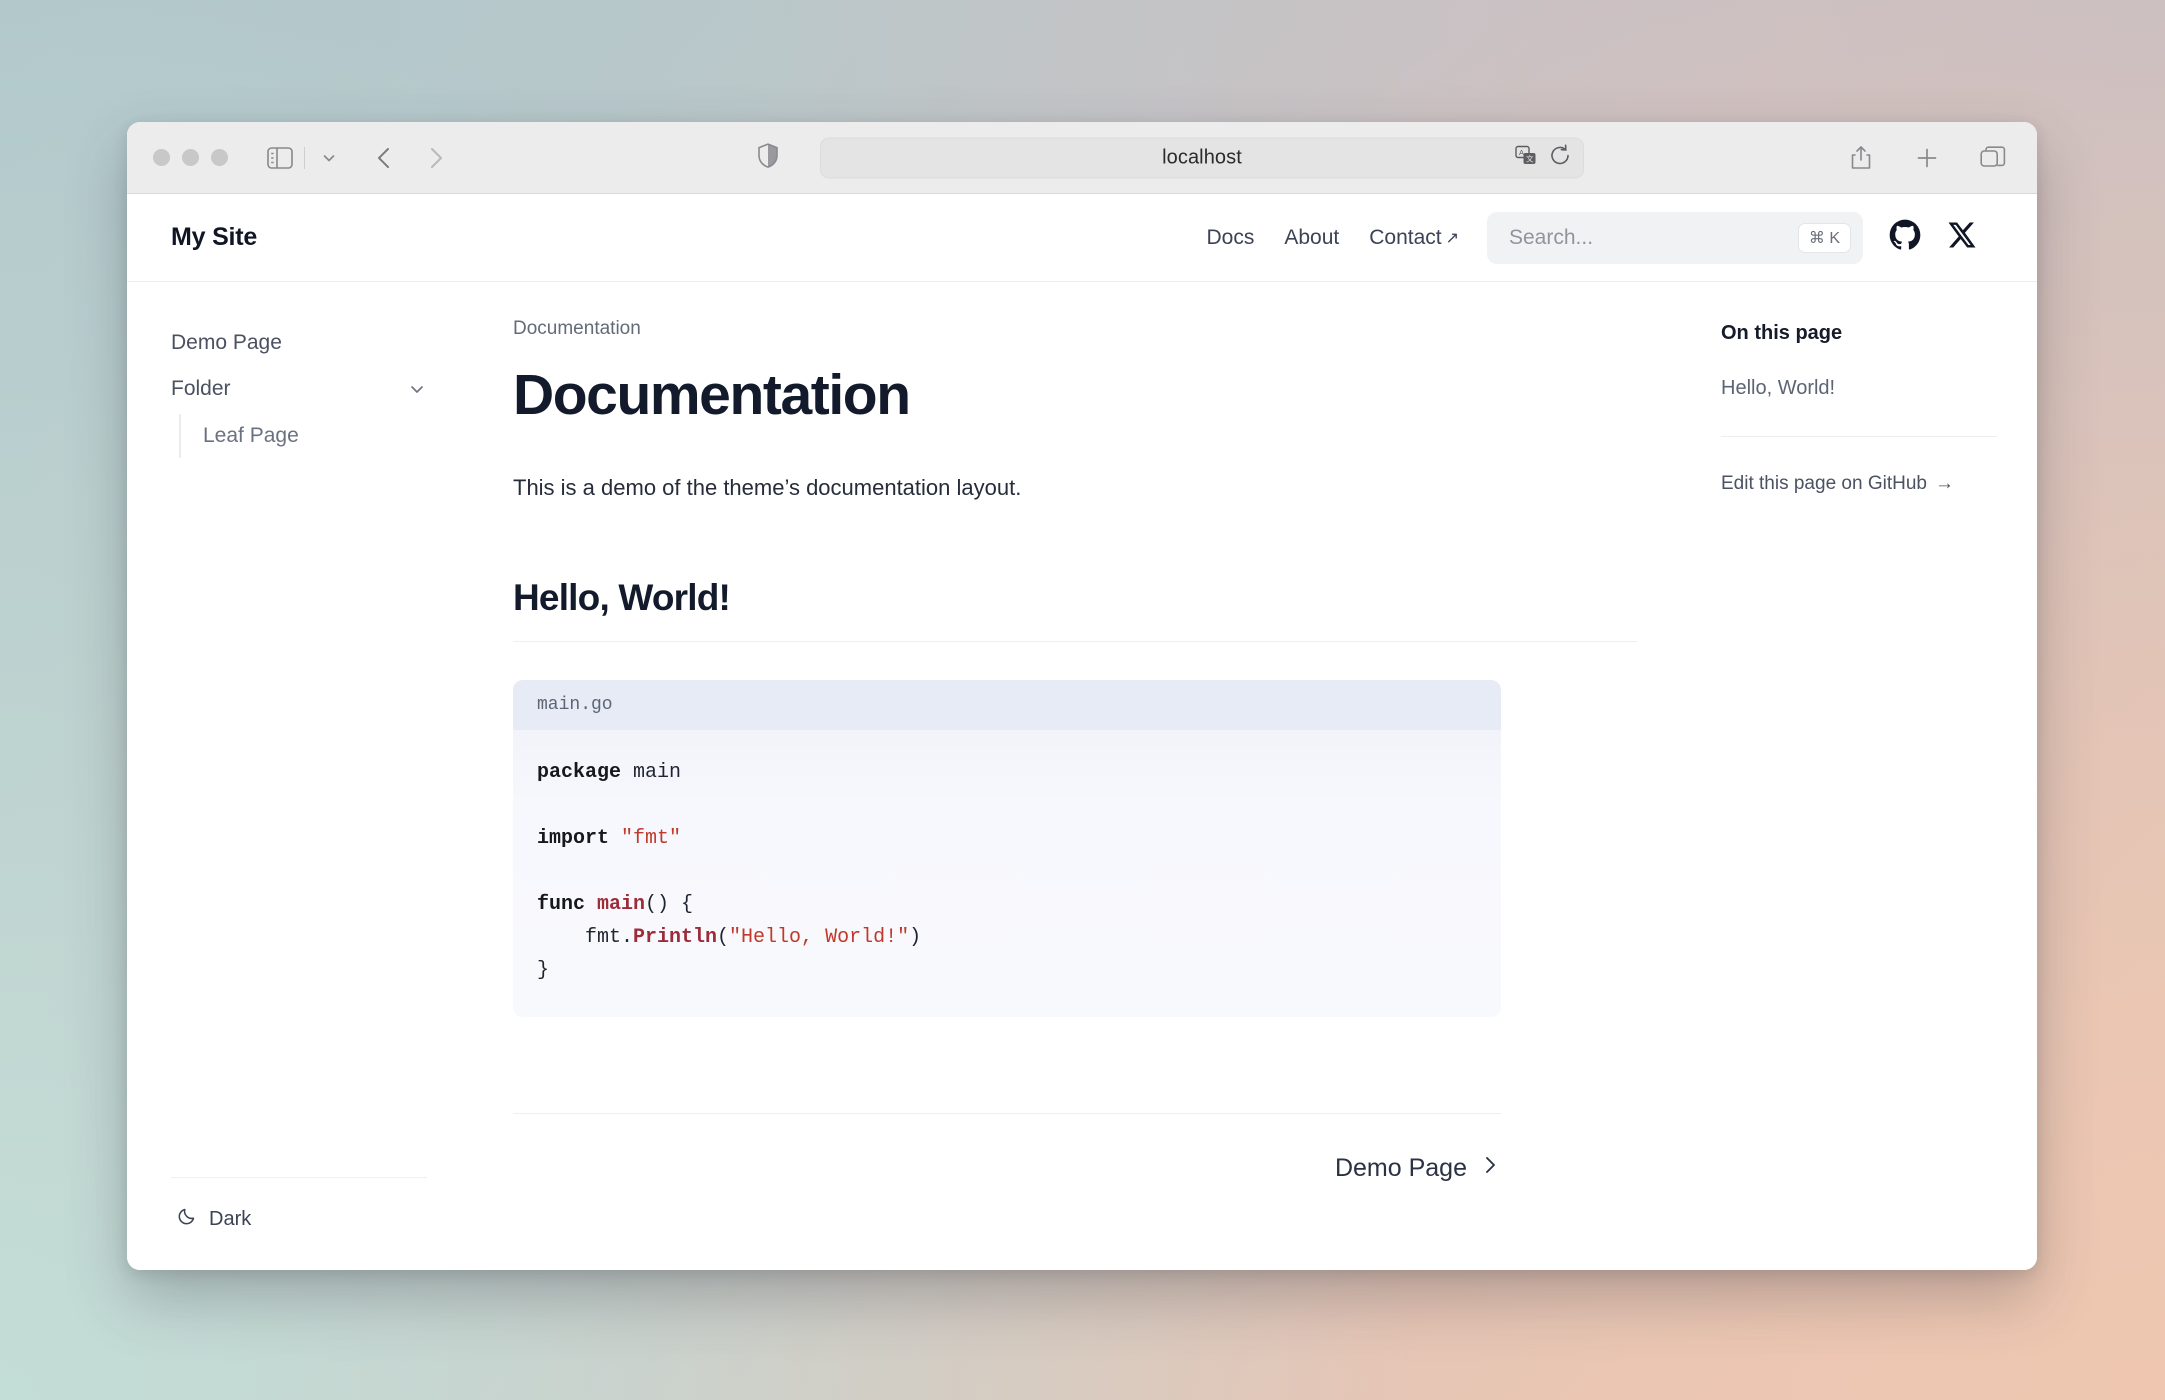 This screenshot has height=1400, width=2165. I want to click on nav-link-contact: Contact ↗, so click(1414, 238).